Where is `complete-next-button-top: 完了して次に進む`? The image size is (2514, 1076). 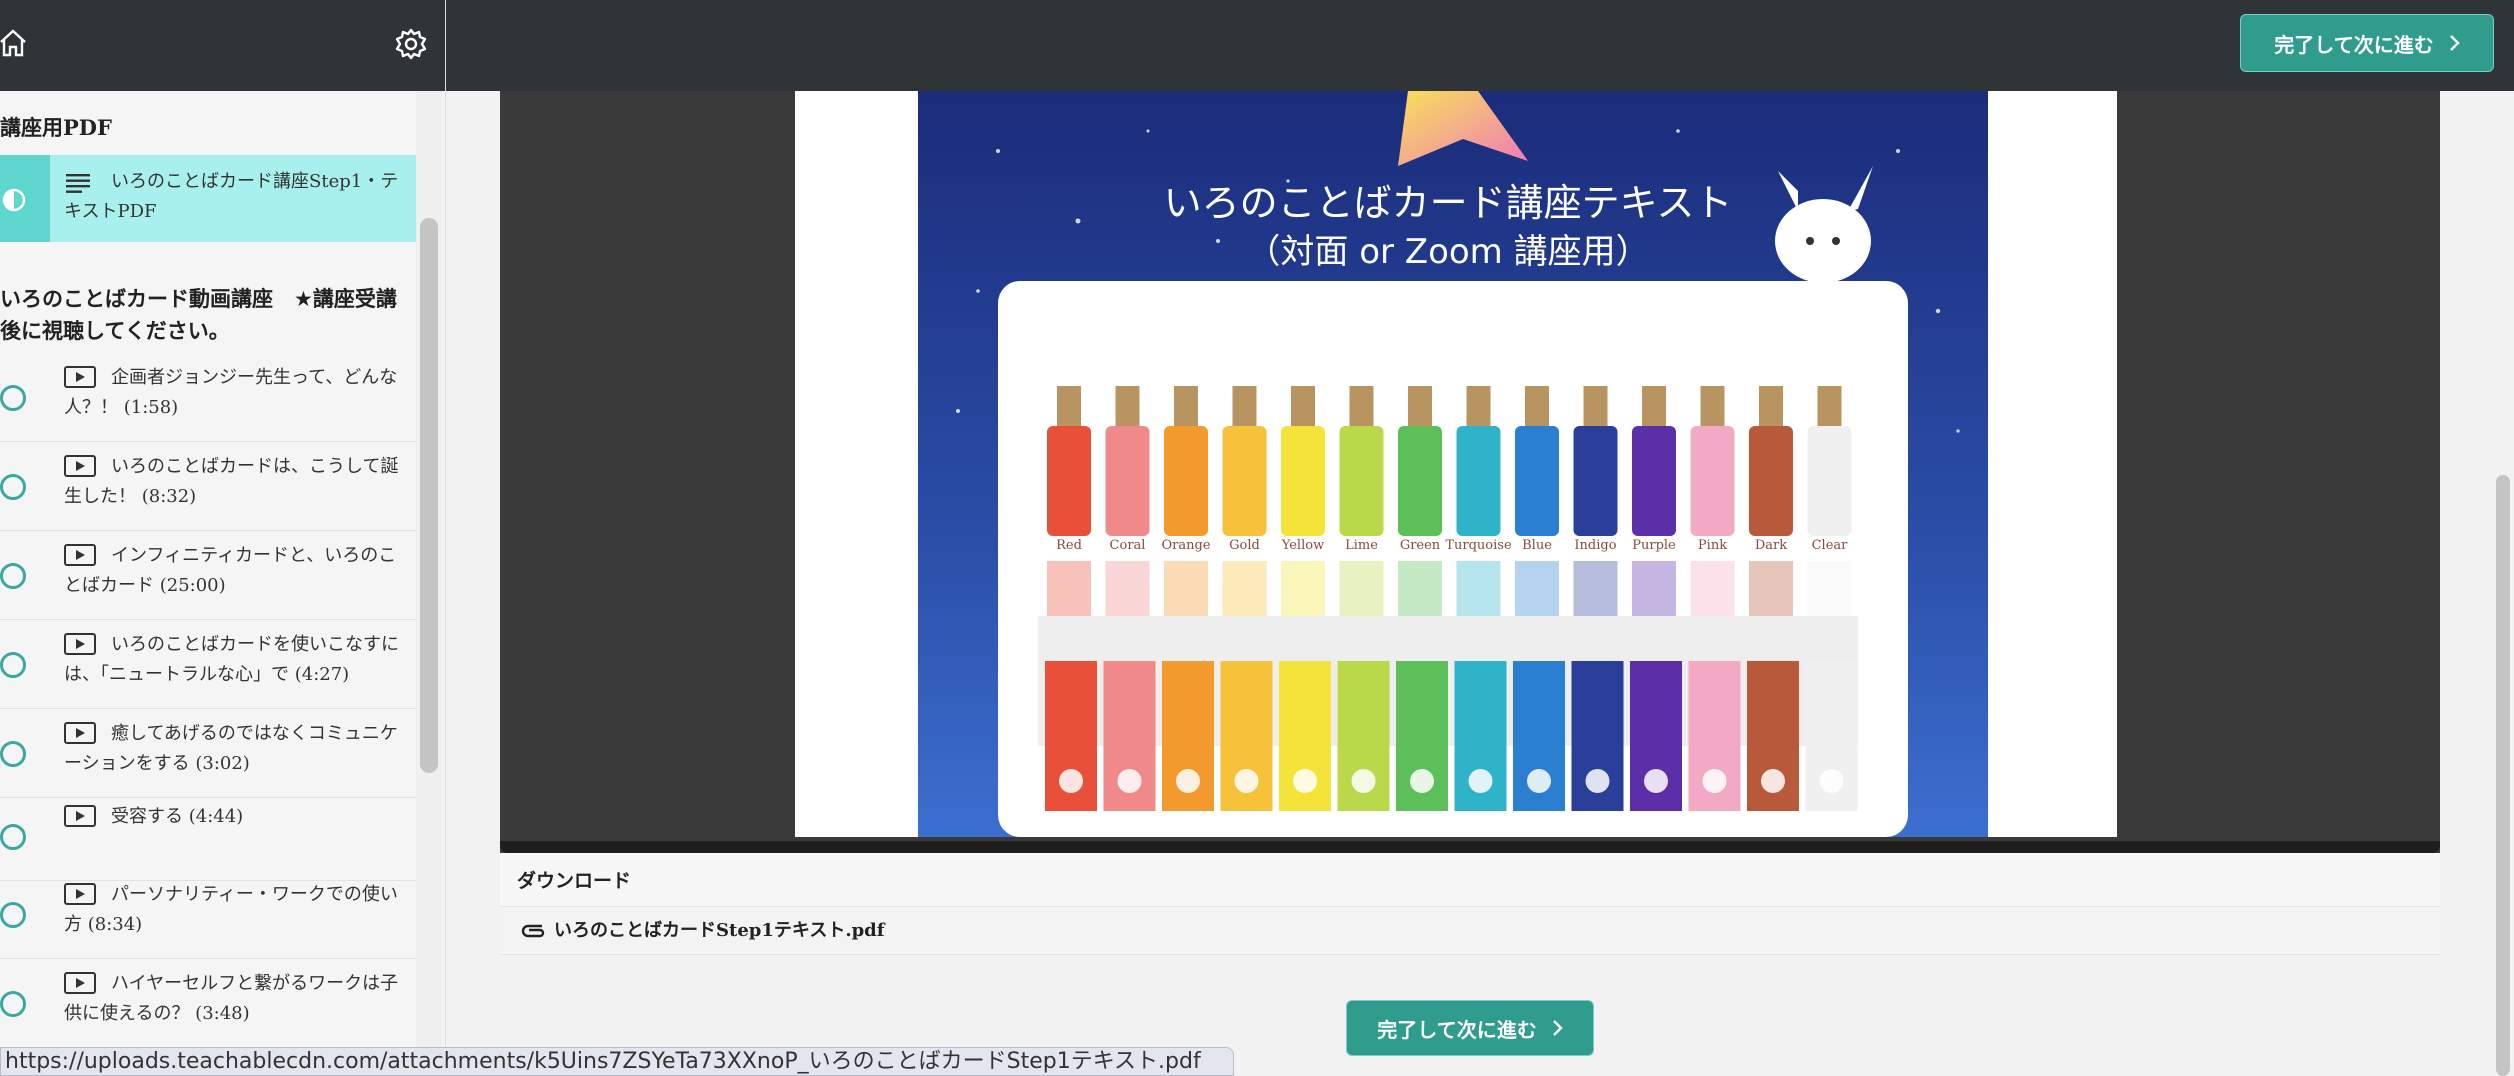
complete-next-button-top: 完了して次に進む is located at coordinates (2367, 43).